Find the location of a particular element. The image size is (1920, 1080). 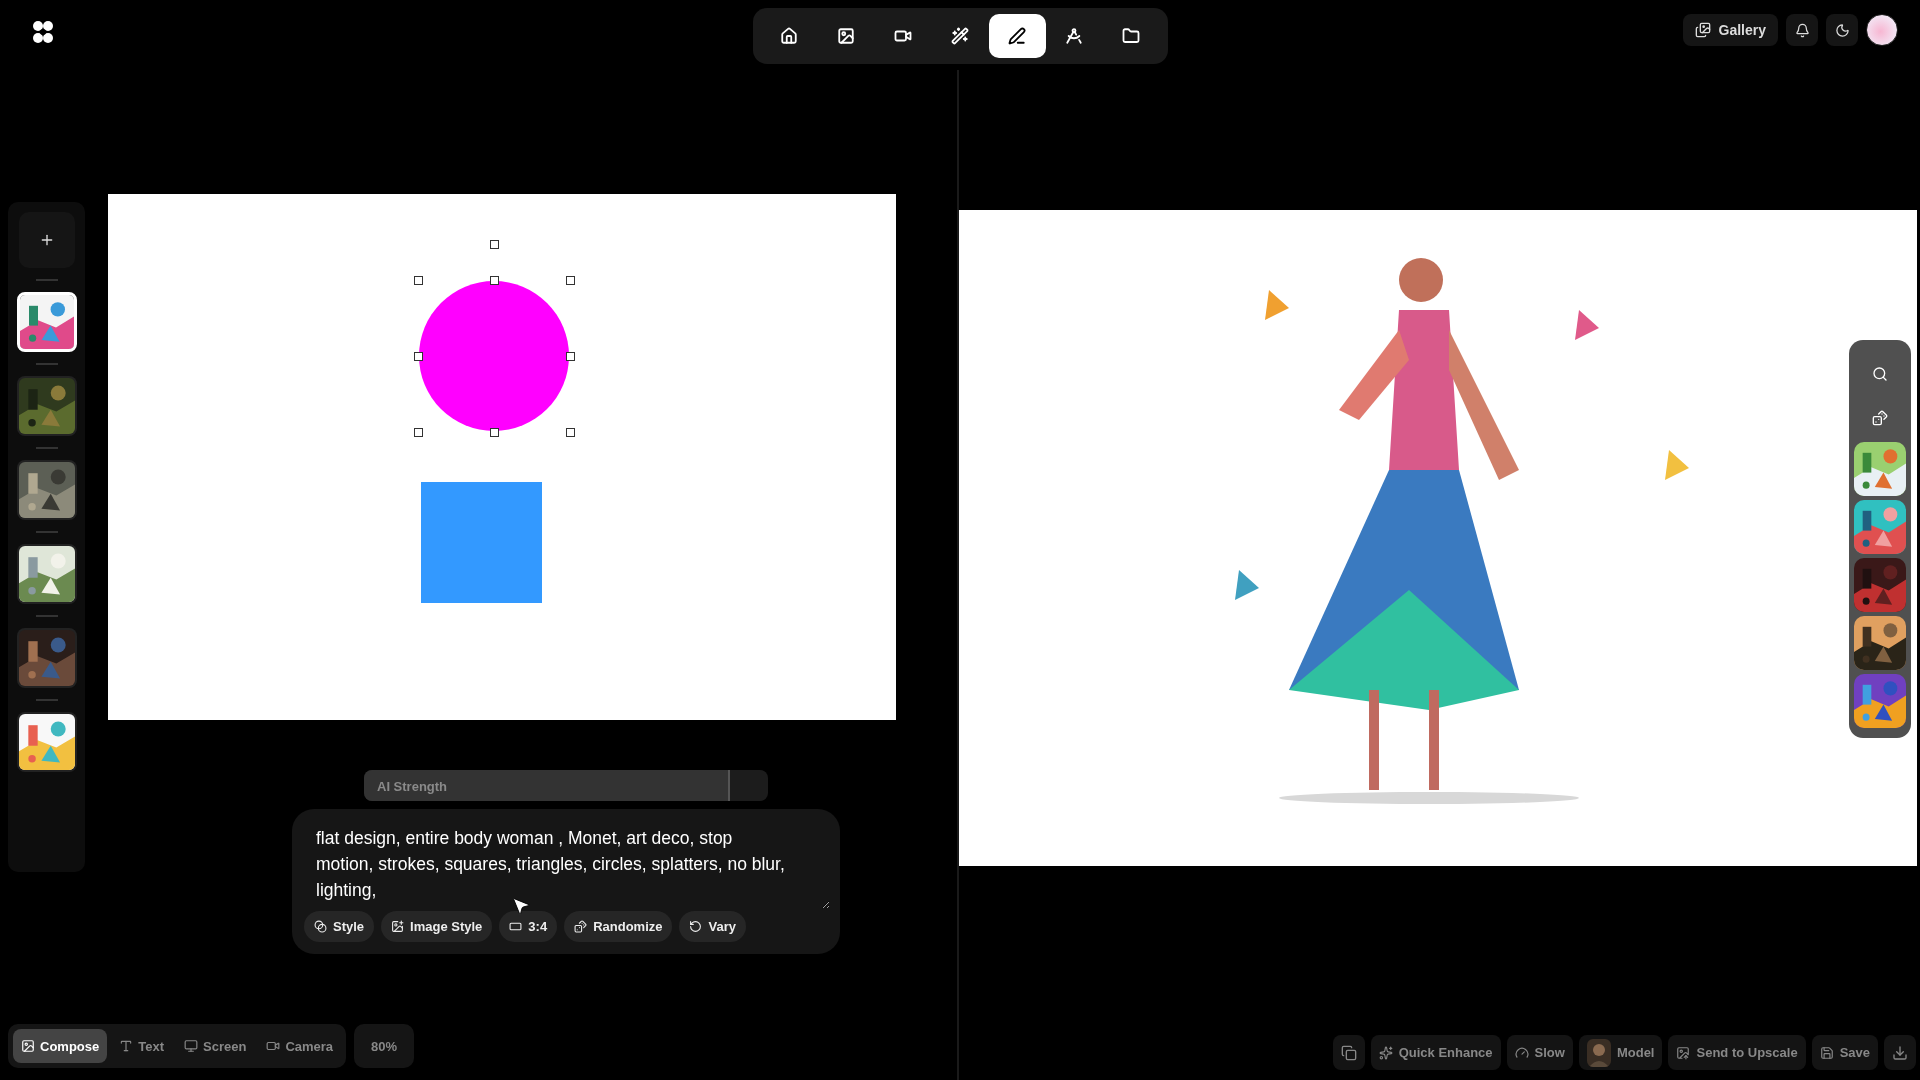

monitor-icon is located at coordinates (191, 1046).